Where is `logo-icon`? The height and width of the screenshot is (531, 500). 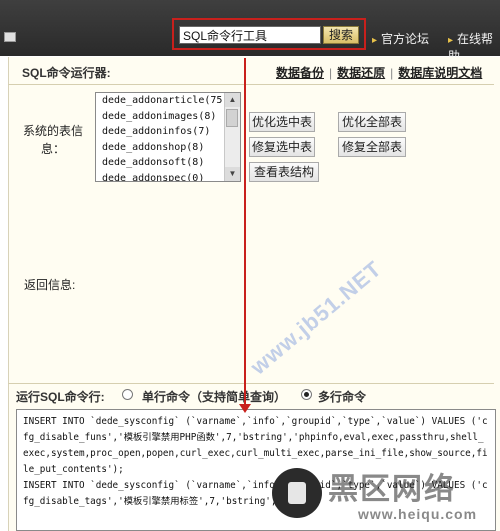 logo-icon is located at coordinates (297, 493).